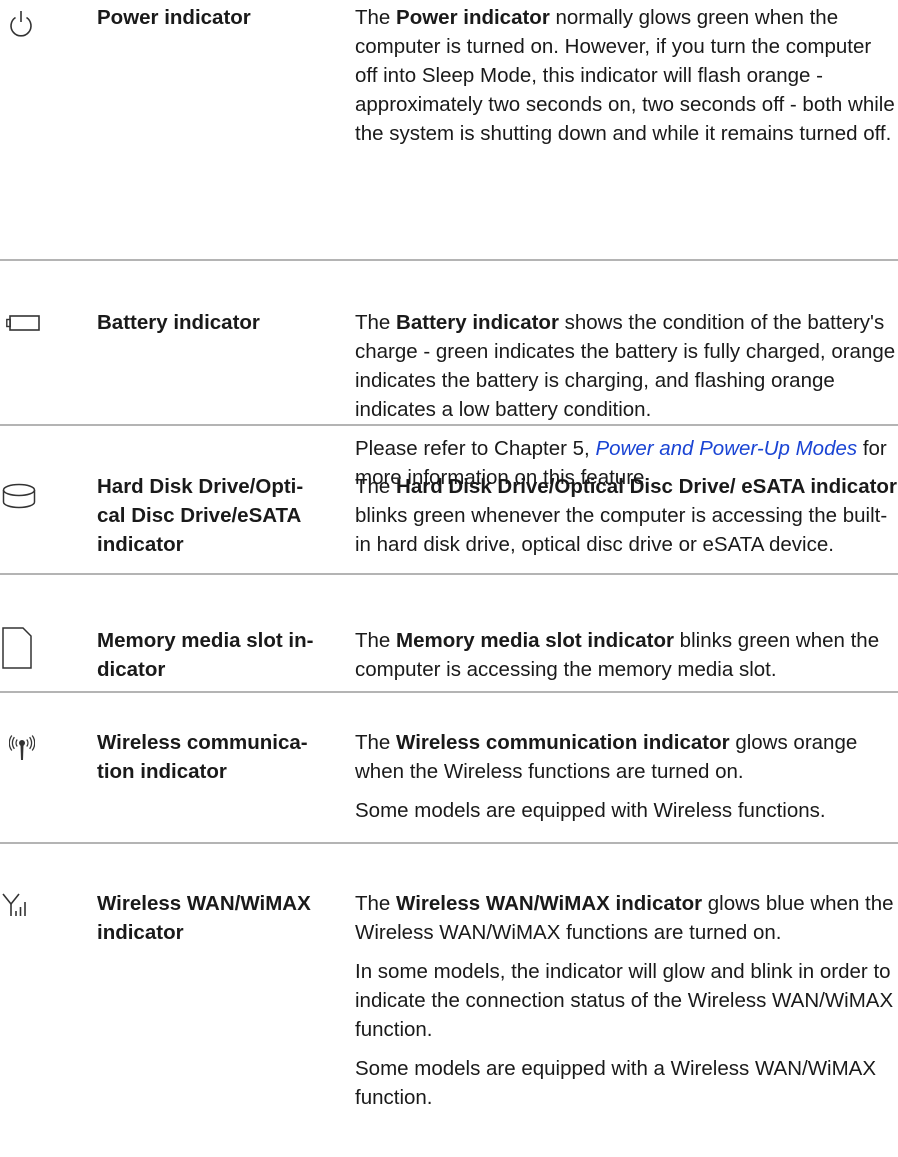 The width and height of the screenshot is (898, 1157). Describe the element at coordinates (535, 640) in the screenshot. I see `bold-term: Memory media slot indicator` at that location.